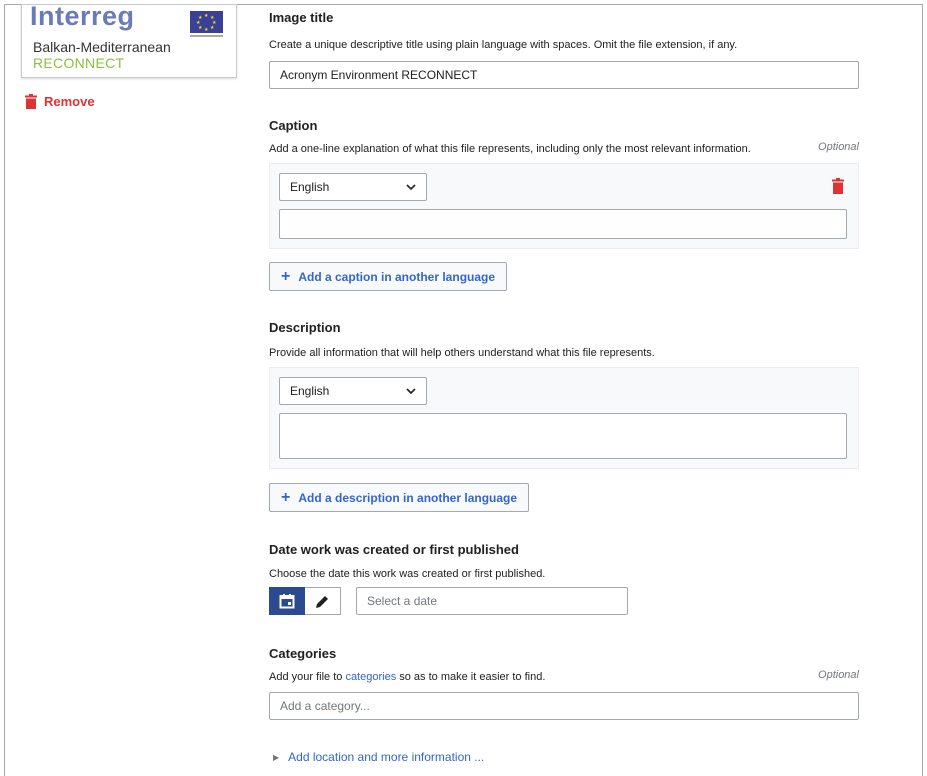 The height and width of the screenshot is (776, 927). Describe the element at coordinates (301, 17) in the screenshot. I see `image-title-label: Image title` at that location.